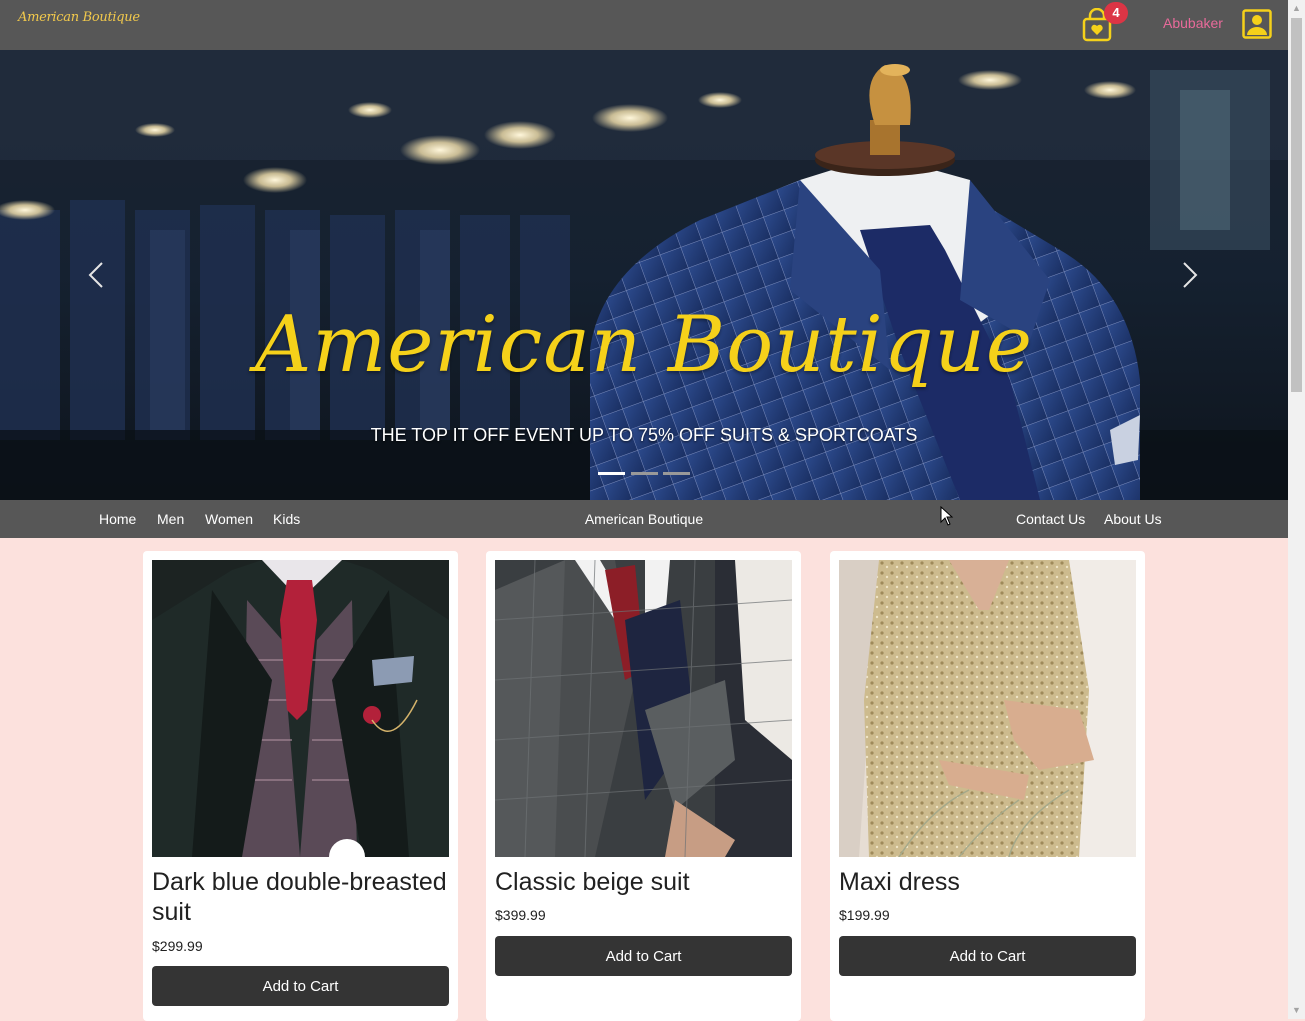 Image resolution: width=1305 pixels, height=1021 pixels. I want to click on carousel-next-button, so click(1190, 275).